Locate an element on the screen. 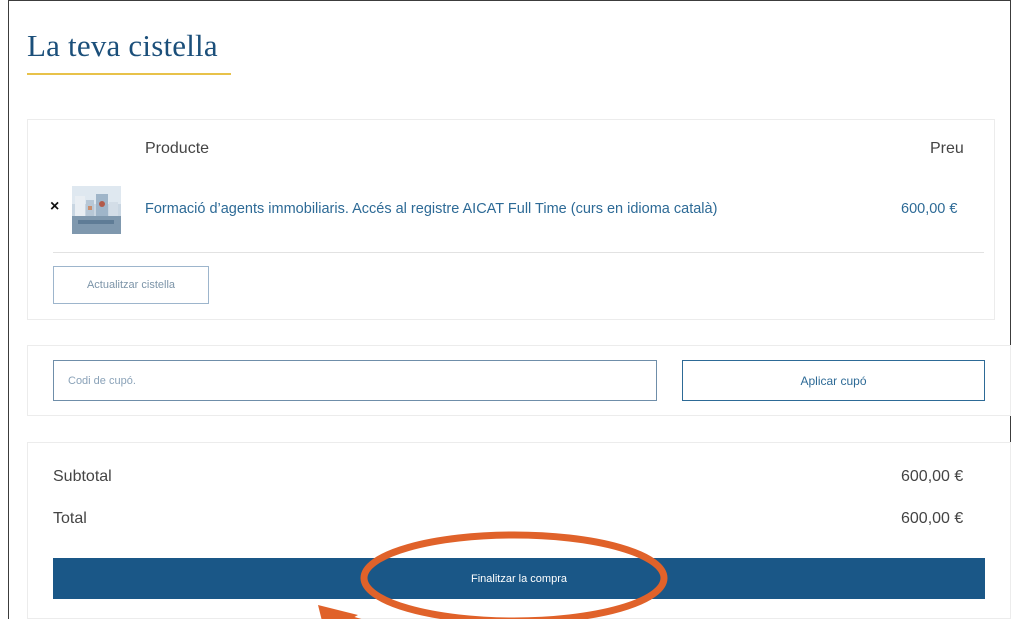  subtotal-value: 600,00 € is located at coordinates (932, 476).